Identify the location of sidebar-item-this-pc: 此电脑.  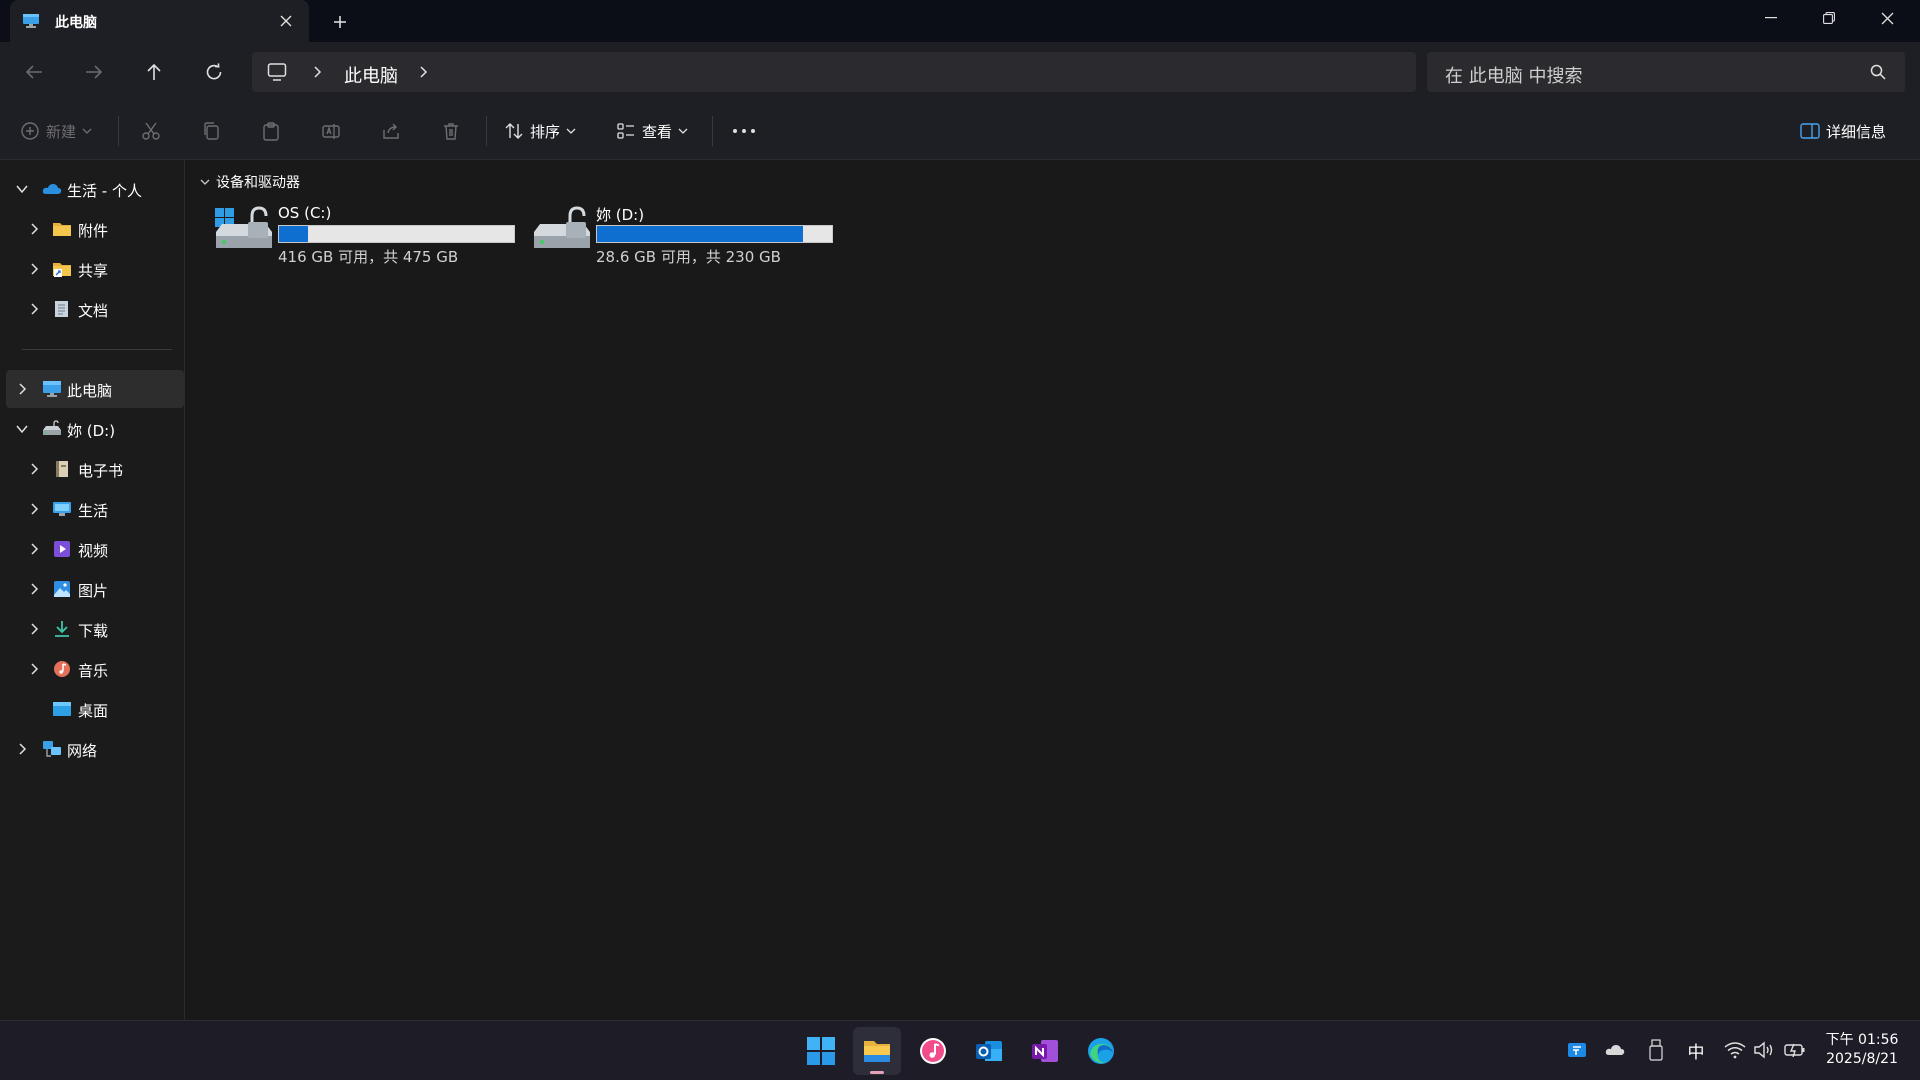
(95, 389).